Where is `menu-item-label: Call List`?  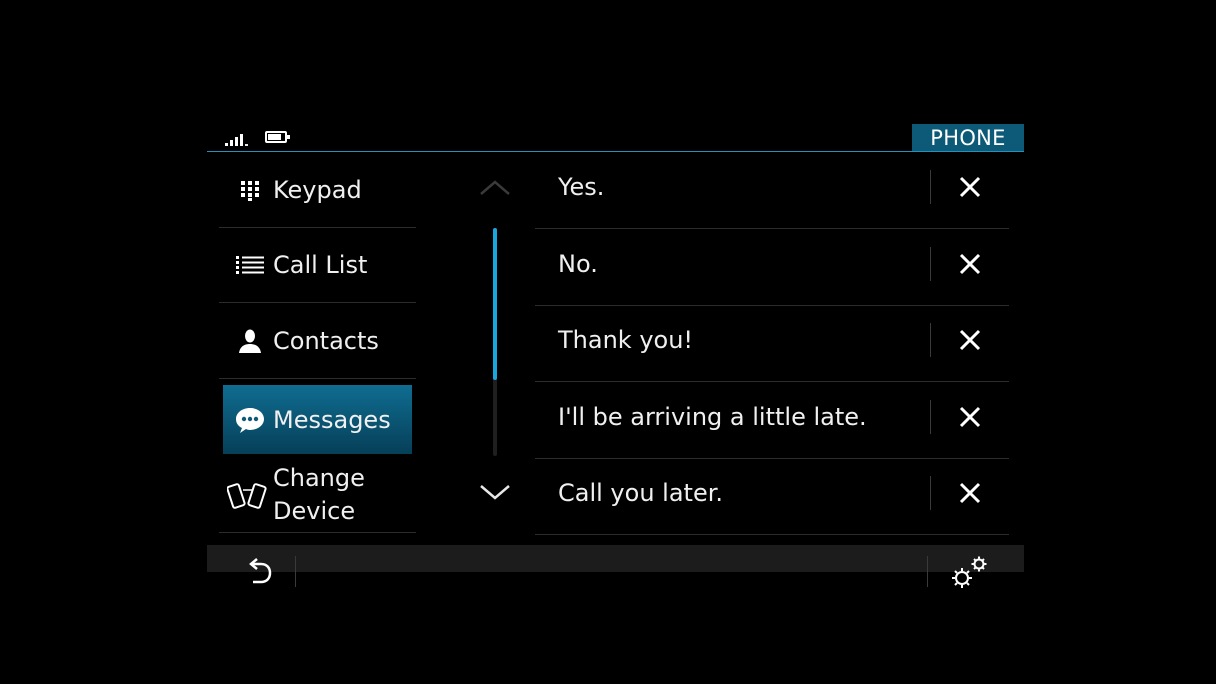
menu-item-label: Call List is located at coordinates (320, 265).